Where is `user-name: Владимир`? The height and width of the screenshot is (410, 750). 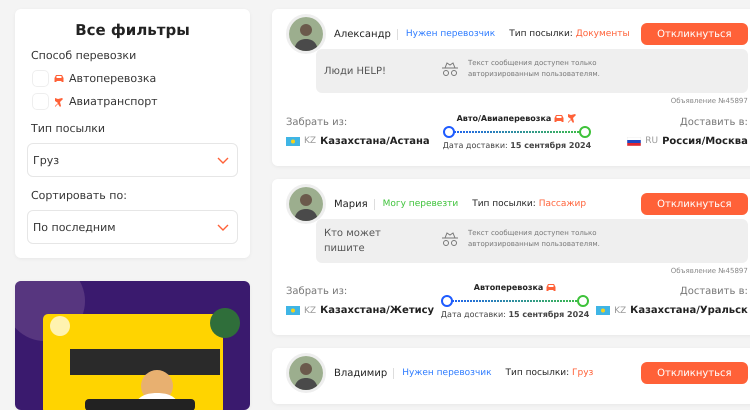
user-name: Владимир is located at coordinates (364, 373).